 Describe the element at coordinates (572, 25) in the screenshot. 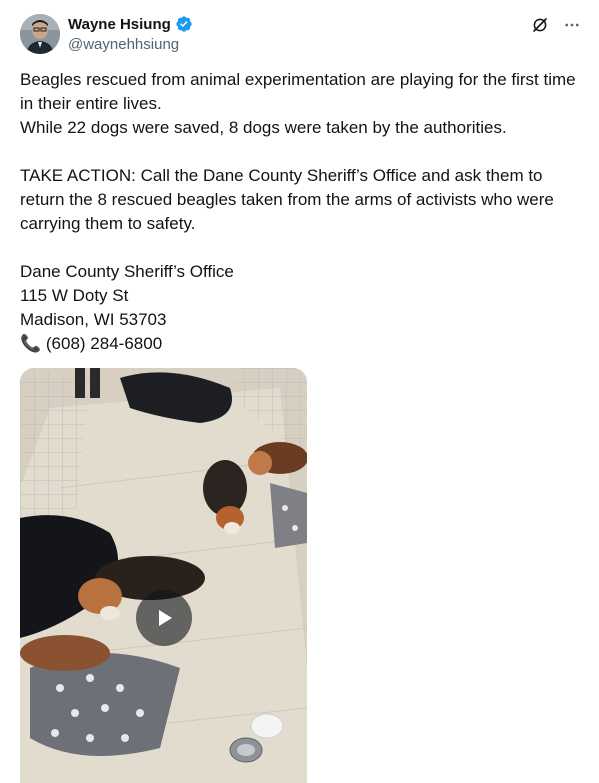

I see `more-icon` at that location.